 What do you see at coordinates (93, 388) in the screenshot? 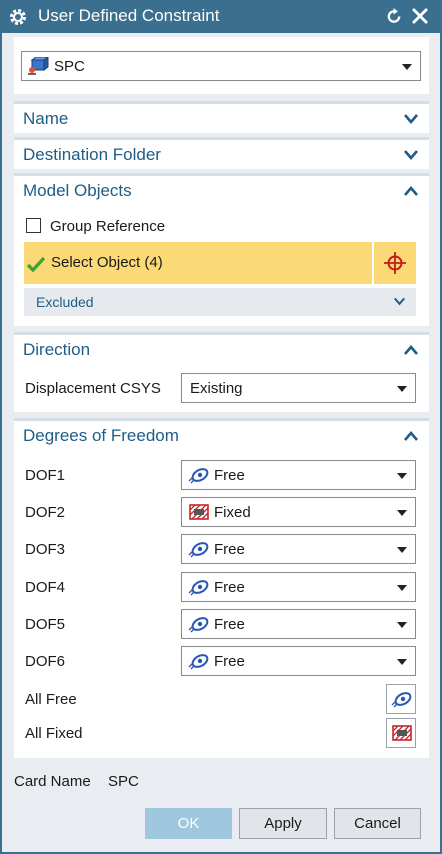
I see `displacement-csys-label: Displacement CSYS` at bounding box center [93, 388].